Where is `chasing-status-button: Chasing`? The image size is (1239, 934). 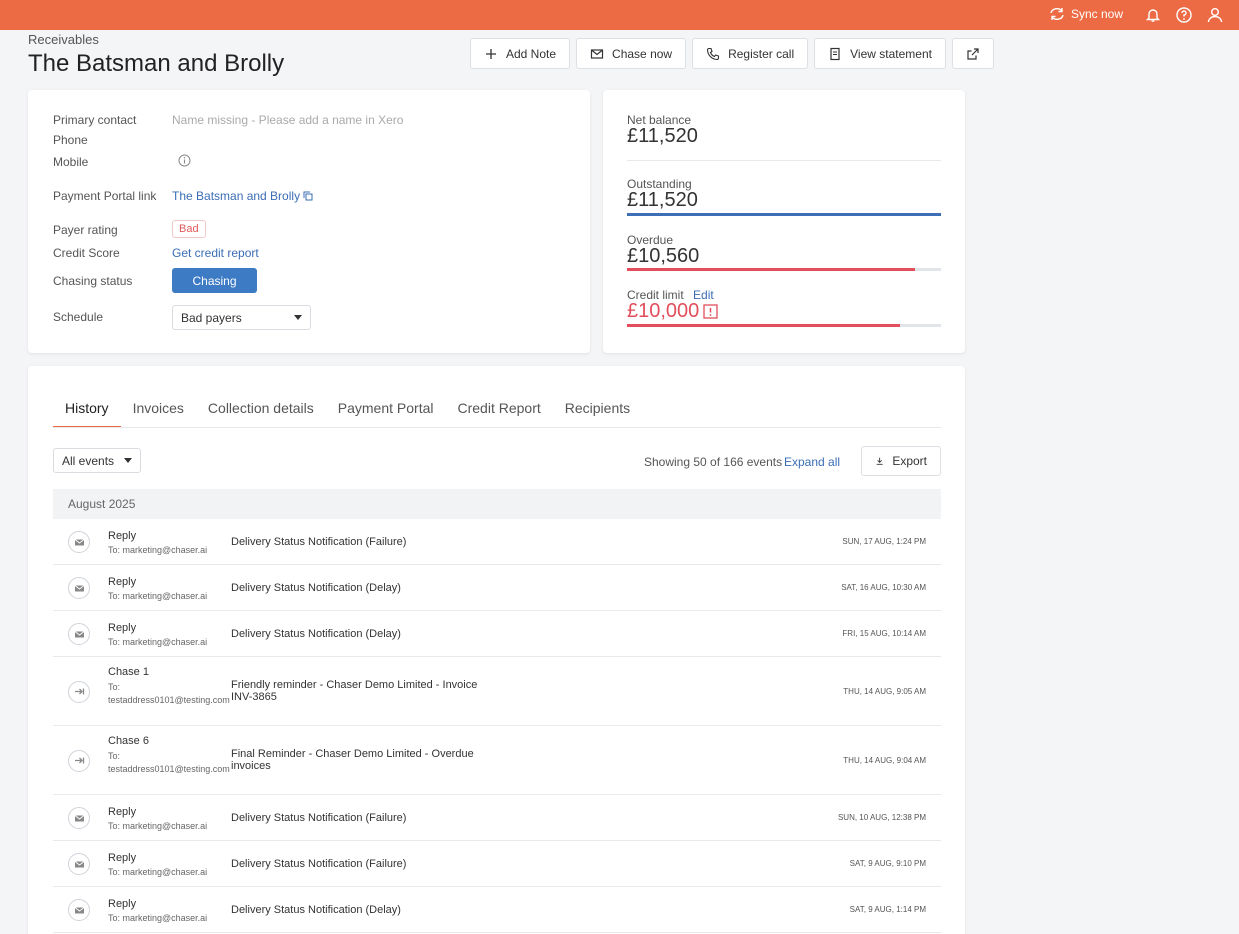
chasing-status-button: Chasing is located at coordinates (214, 280).